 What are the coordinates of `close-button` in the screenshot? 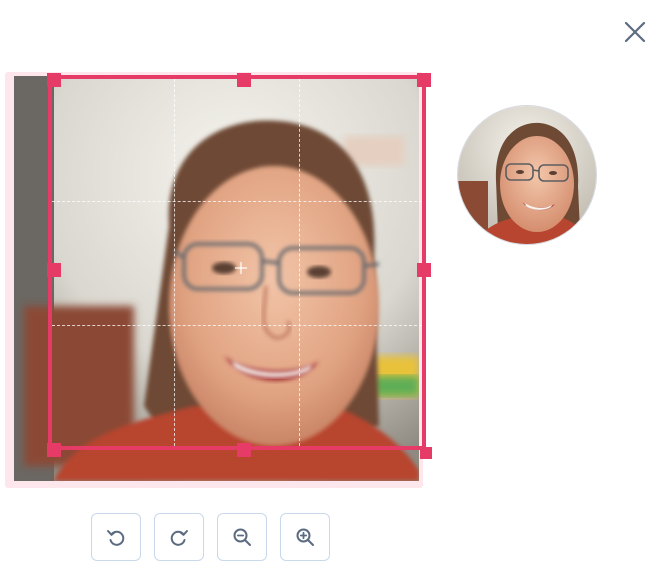 It's located at (635, 32).